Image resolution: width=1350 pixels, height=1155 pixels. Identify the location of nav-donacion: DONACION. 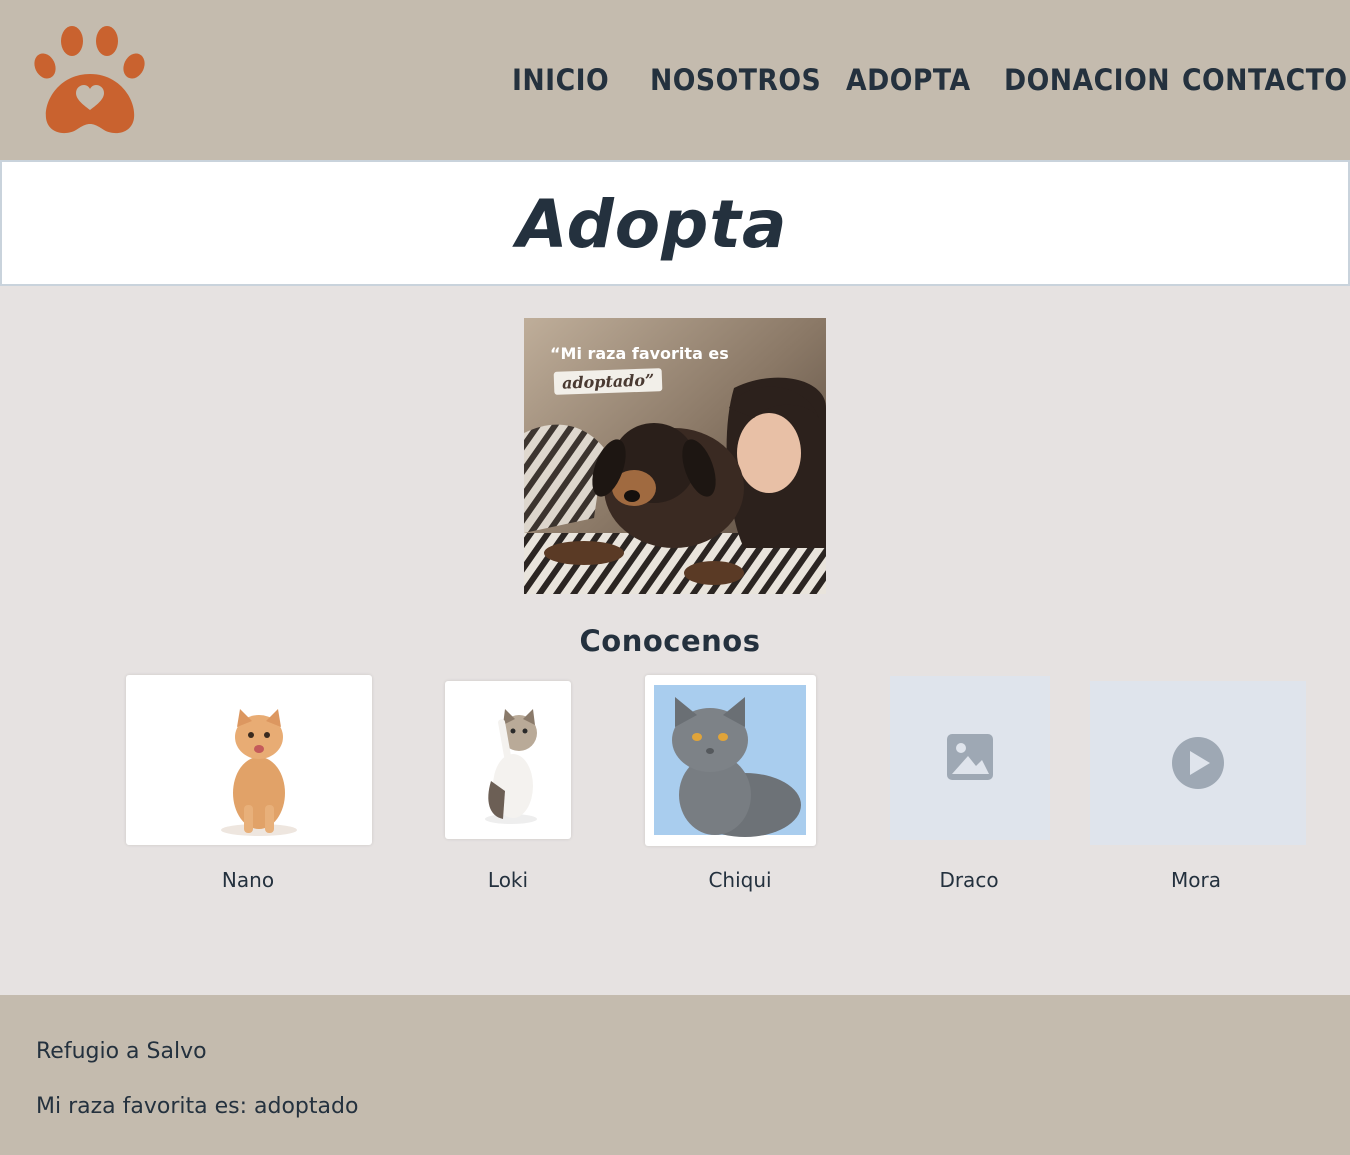
(1087, 82).